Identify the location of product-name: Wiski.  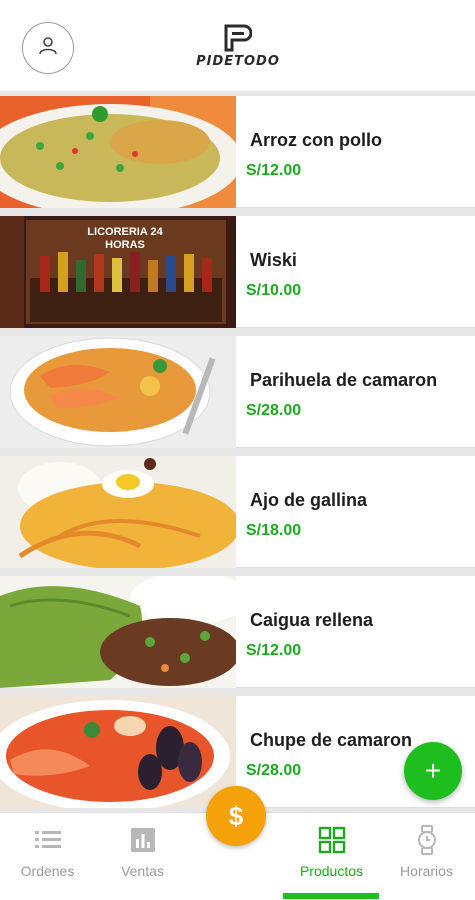
(273, 260).